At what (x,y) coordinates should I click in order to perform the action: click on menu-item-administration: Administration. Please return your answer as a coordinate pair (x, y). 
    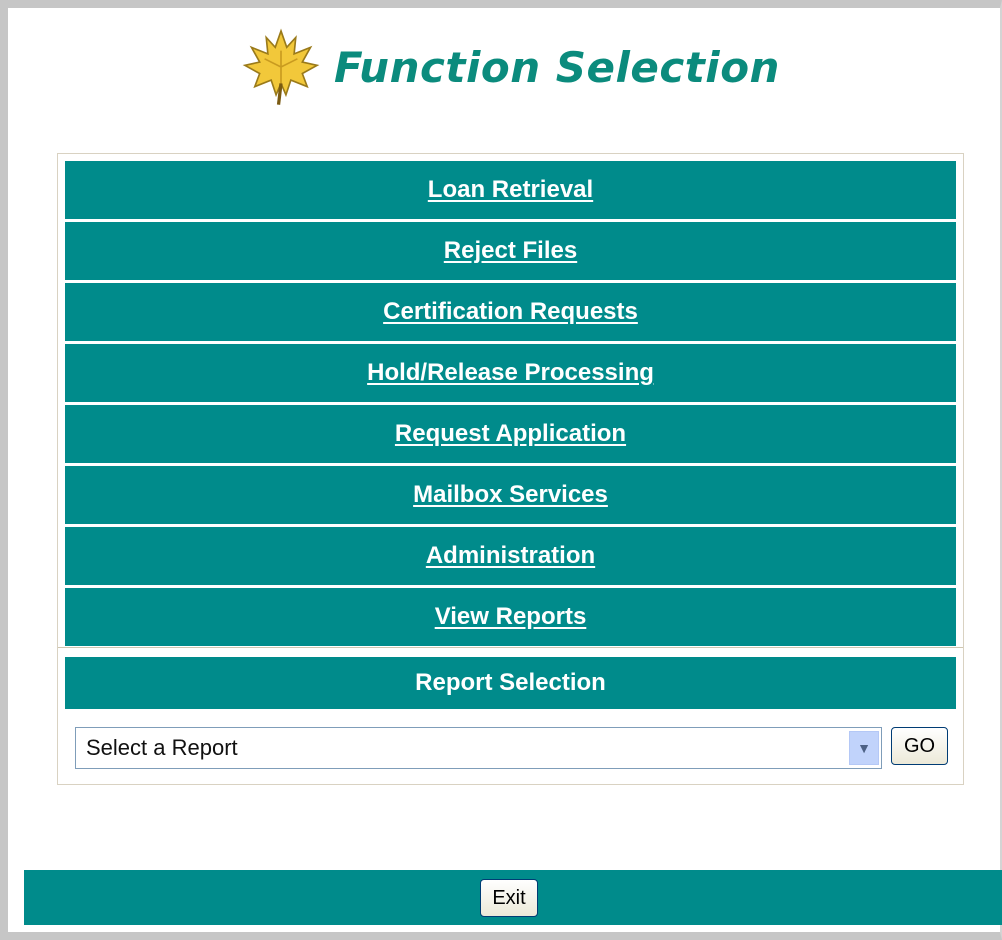
    Looking at the image, I should click on (510, 556).